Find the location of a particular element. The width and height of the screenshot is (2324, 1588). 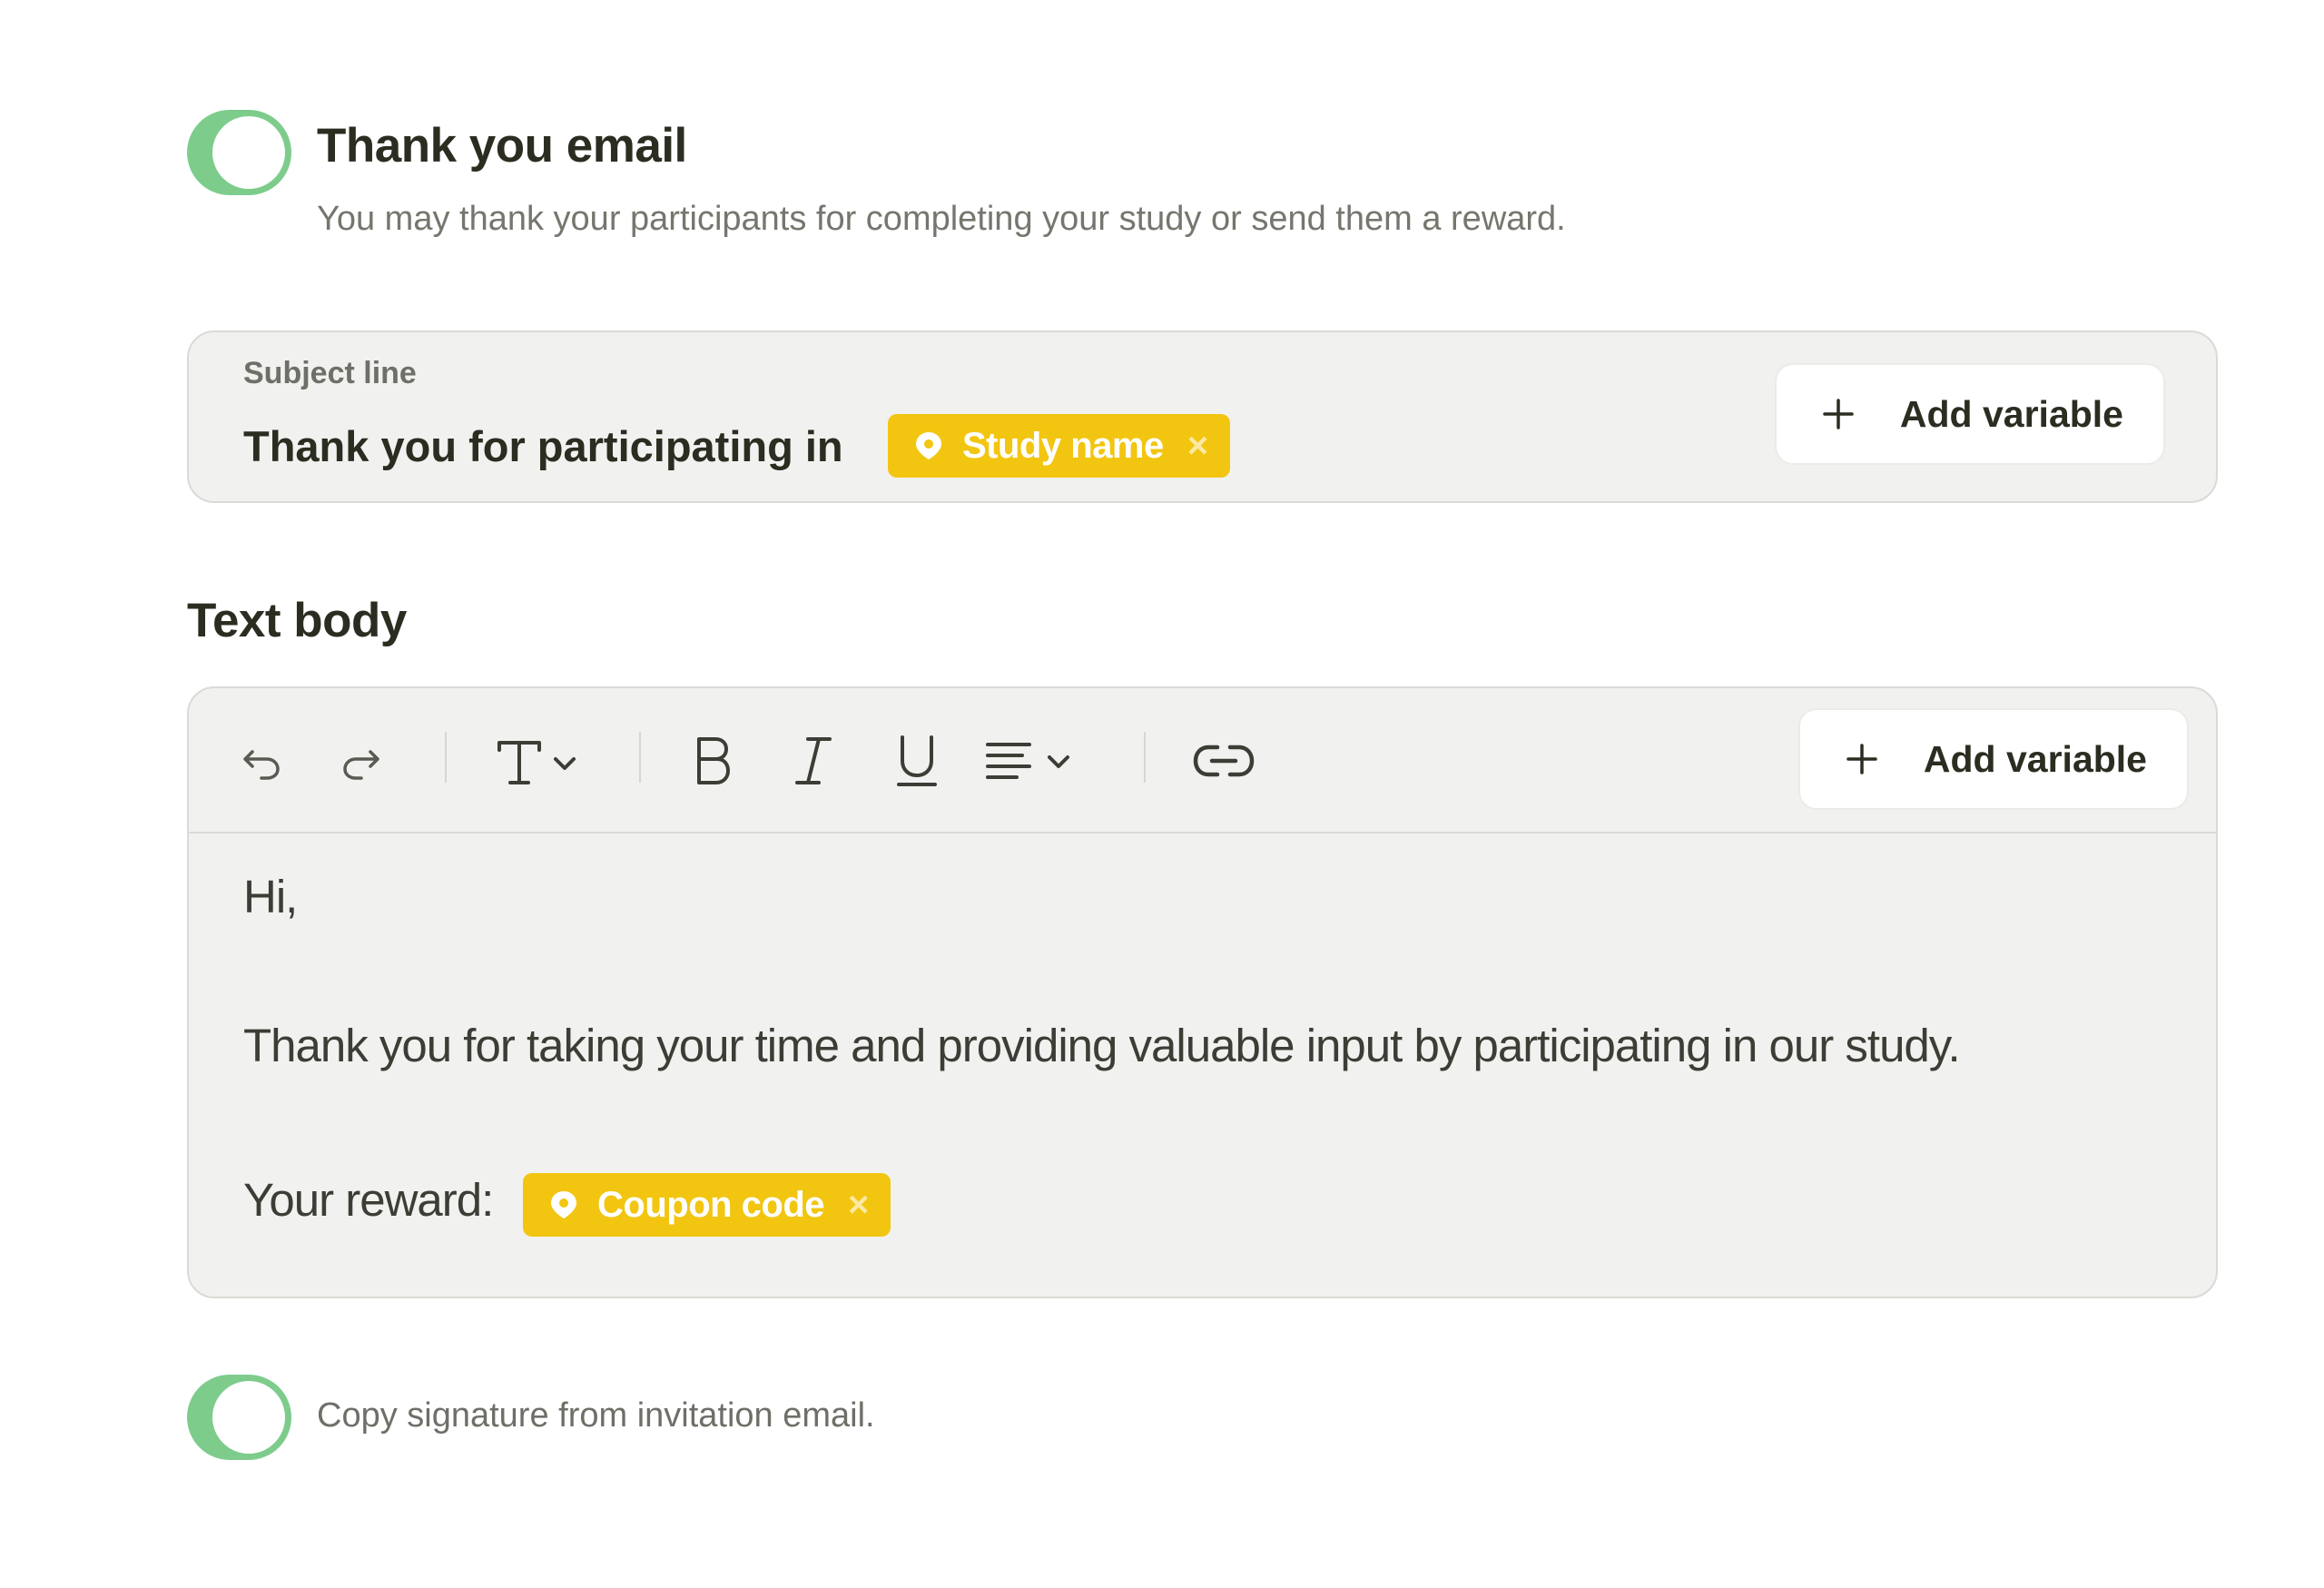

section-title: Thank you email is located at coordinates (502, 146).